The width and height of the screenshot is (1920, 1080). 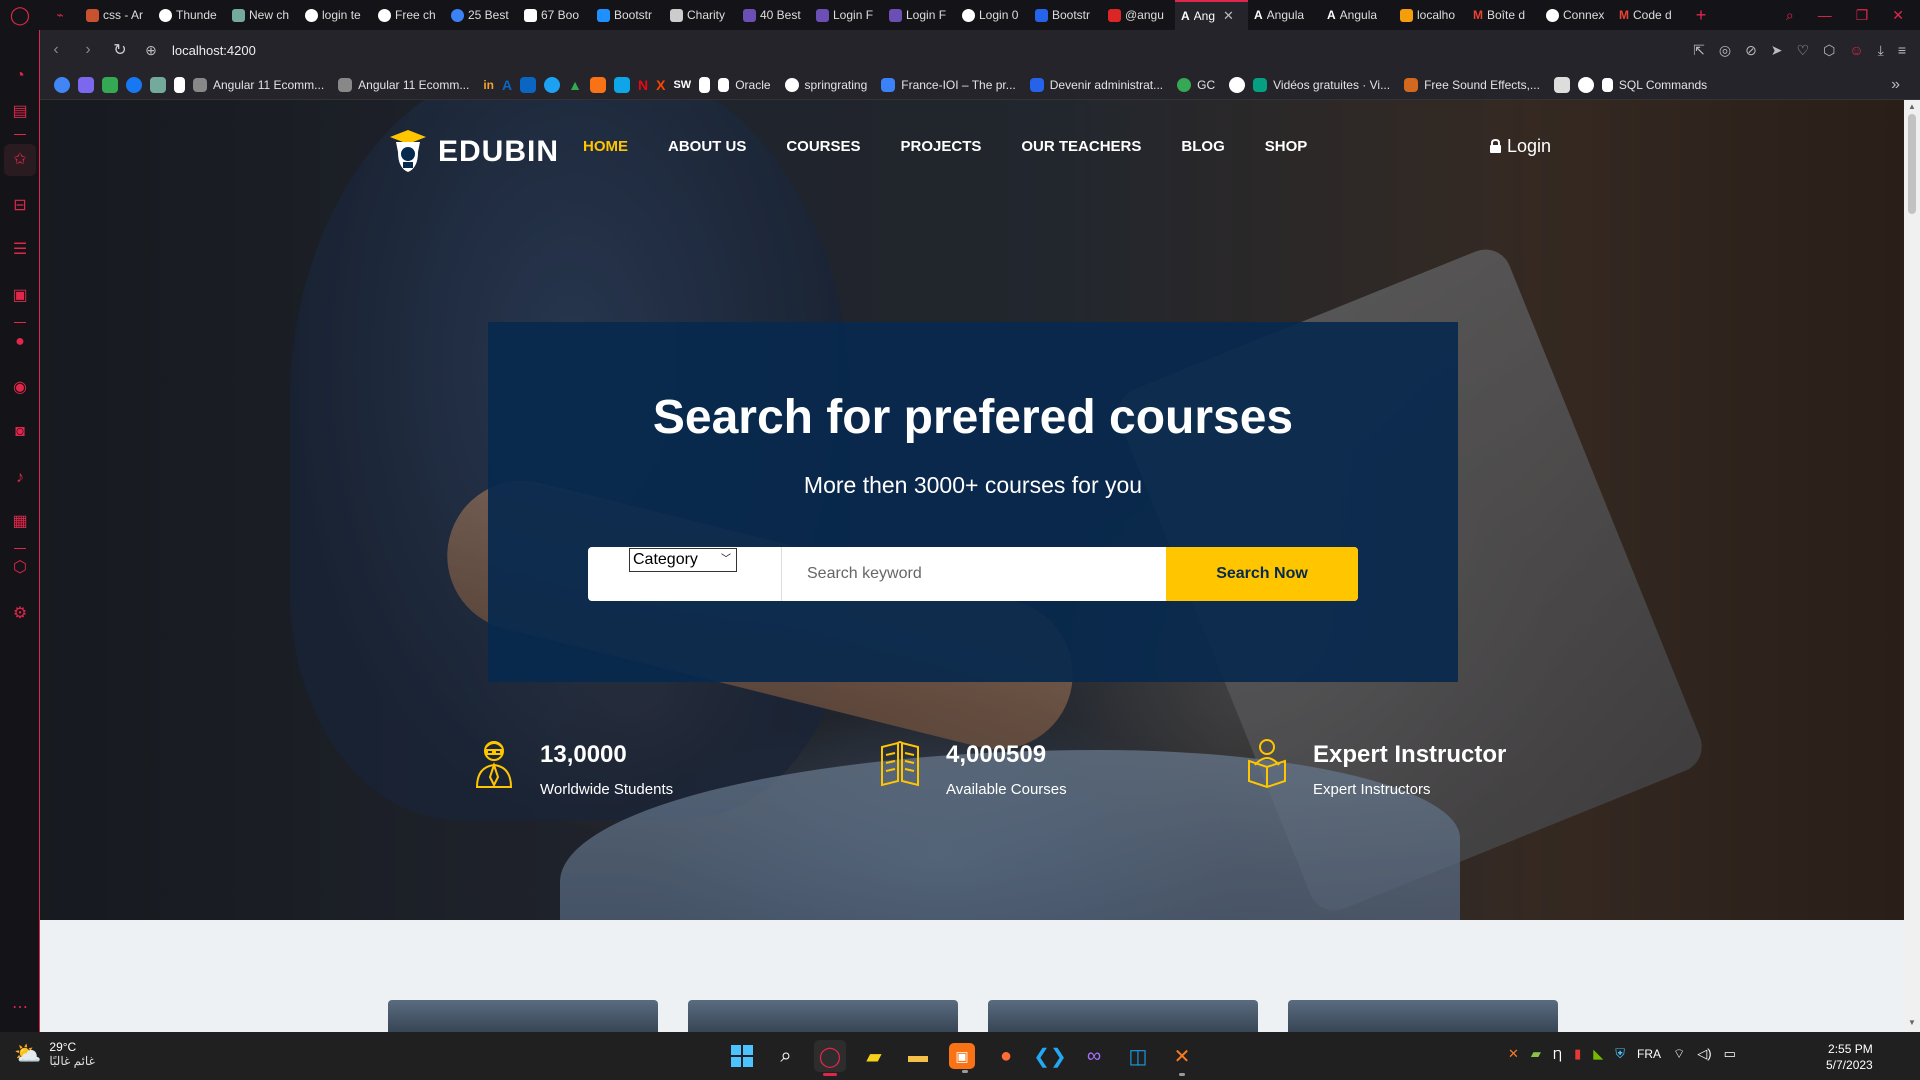 I want to click on profile-icon: ☺, so click(x=1856, y=50).